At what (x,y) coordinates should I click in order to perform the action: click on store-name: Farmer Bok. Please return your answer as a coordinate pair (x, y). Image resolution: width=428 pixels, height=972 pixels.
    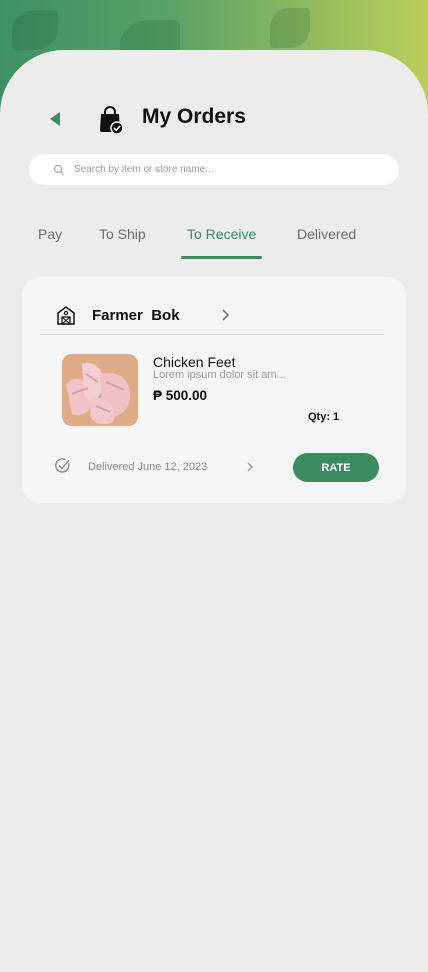
    Looking at the image, I should click on (136, 315).